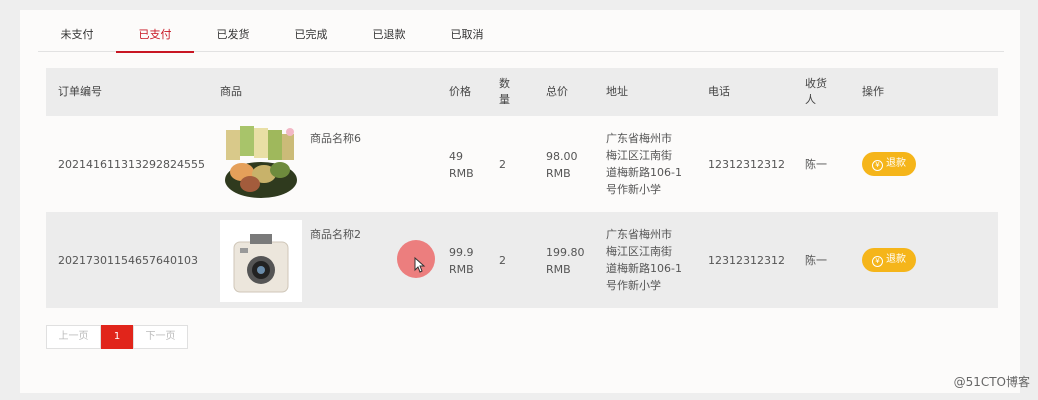  I want to click on tab-completed: 已完成, so click(311, 38).